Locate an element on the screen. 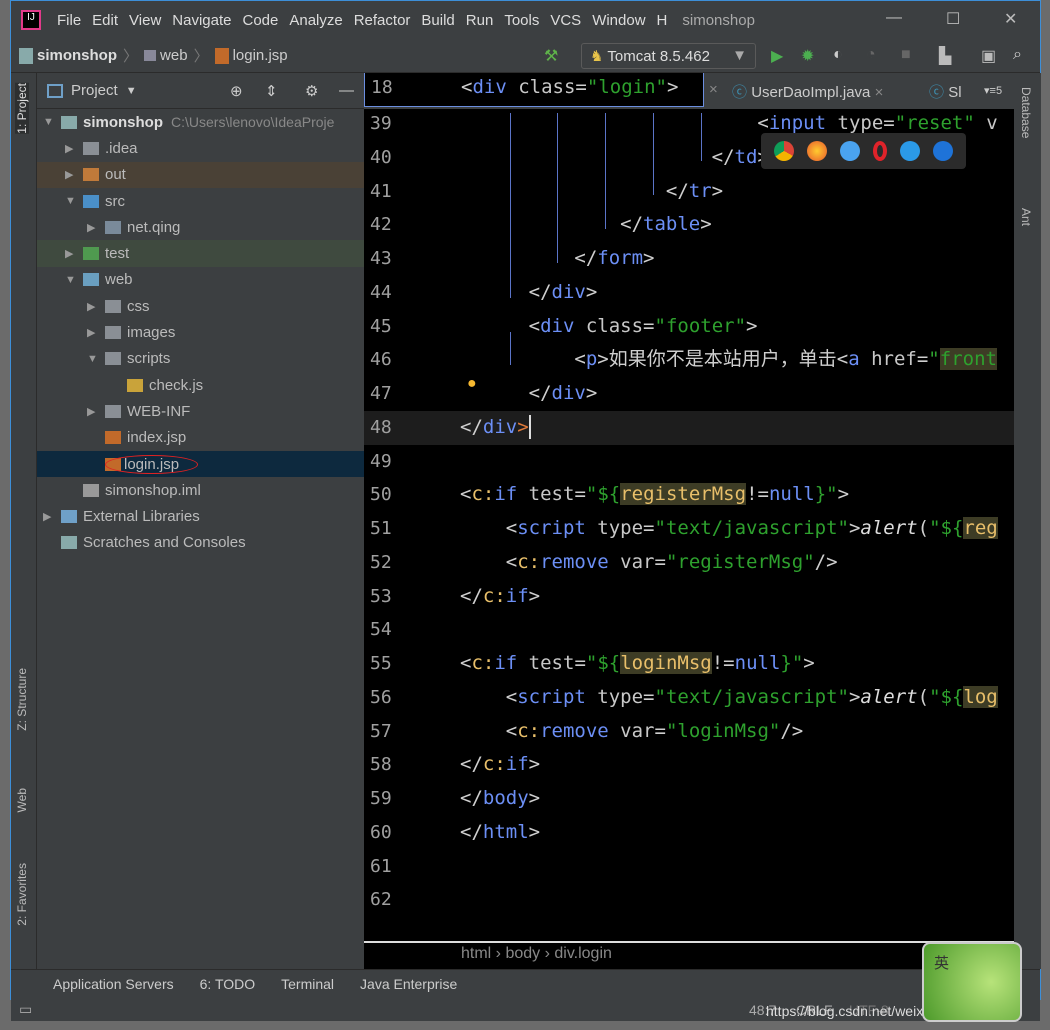 The width and height of the screenshot is (1050, 1030). debug-icon: ✹ is located at coordinates (807, 56).